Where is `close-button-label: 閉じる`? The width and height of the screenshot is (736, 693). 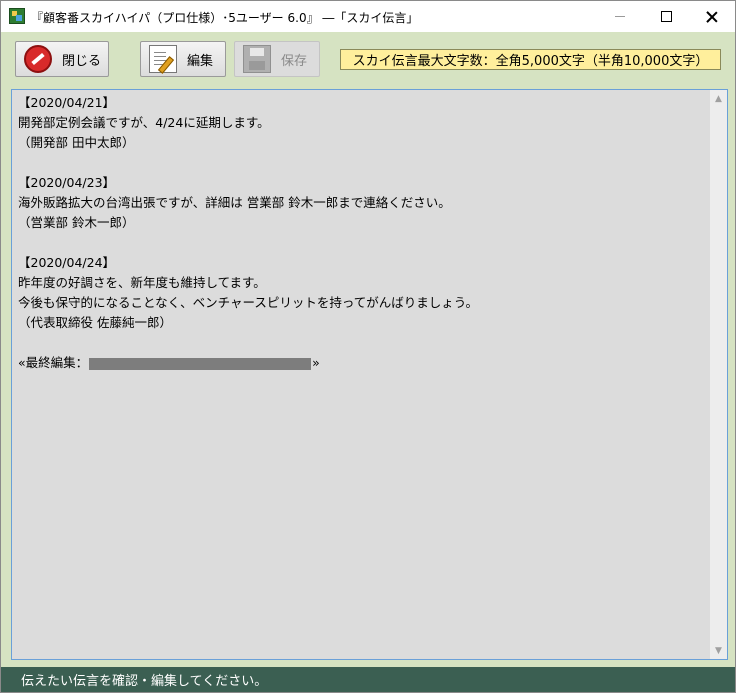 close-button-label: 閉じる is located at coordinates (82, 61).